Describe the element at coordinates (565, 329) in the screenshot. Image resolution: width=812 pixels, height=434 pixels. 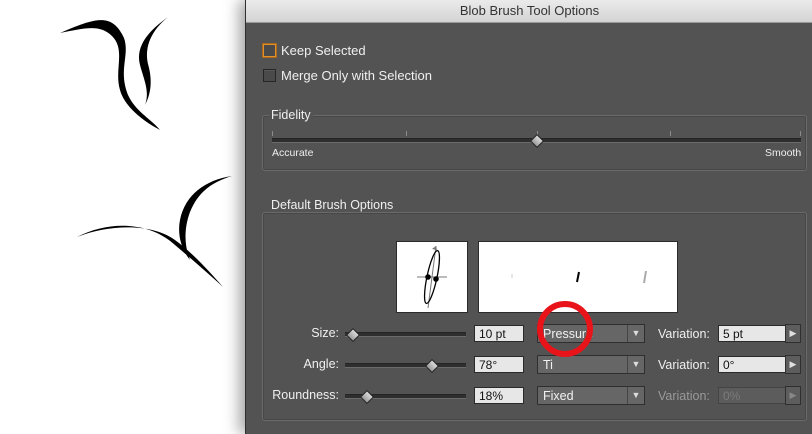
I see `annotation-circle` at that location.